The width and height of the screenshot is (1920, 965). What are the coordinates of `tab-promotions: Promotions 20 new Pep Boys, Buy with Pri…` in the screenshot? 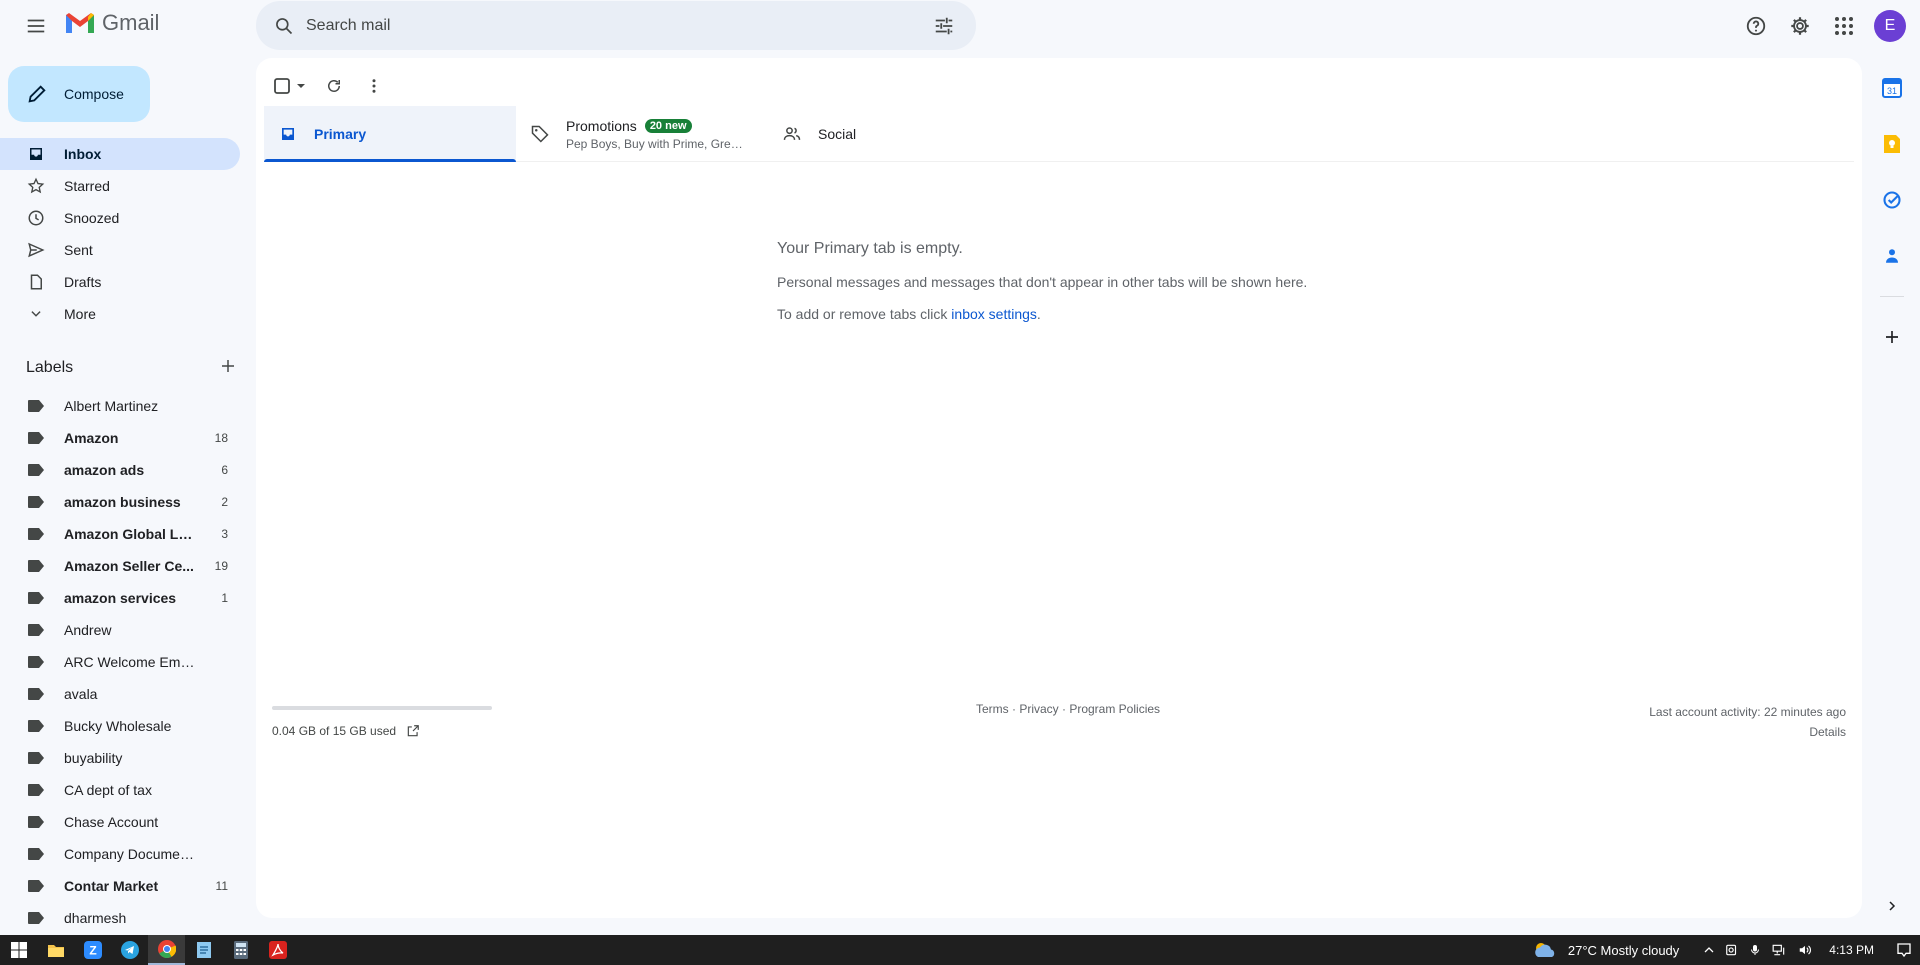 It's located at (642, 134).